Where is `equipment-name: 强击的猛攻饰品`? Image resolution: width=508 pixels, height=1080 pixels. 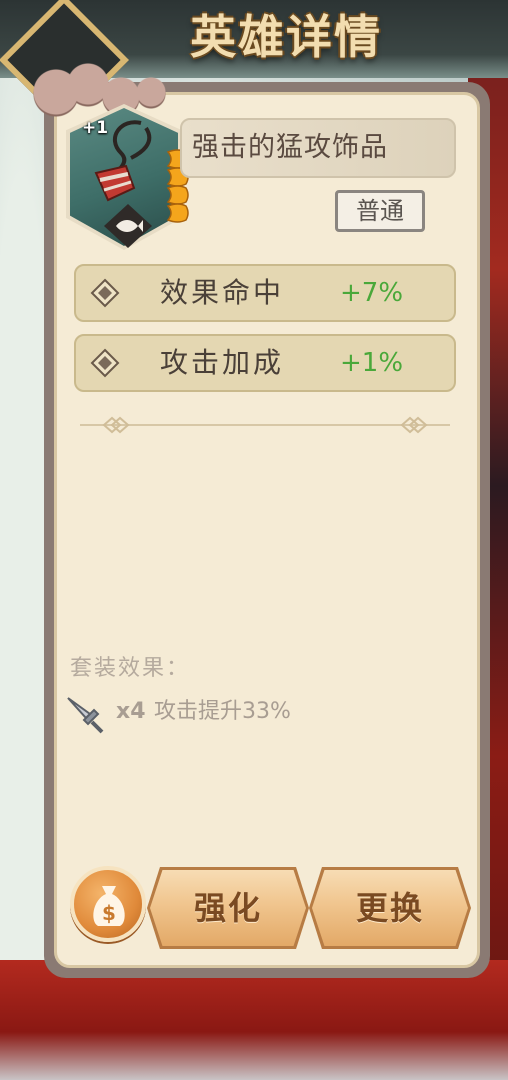 equipment-name: 强击的猛攻饰品 is located at coordinates (290, 147).